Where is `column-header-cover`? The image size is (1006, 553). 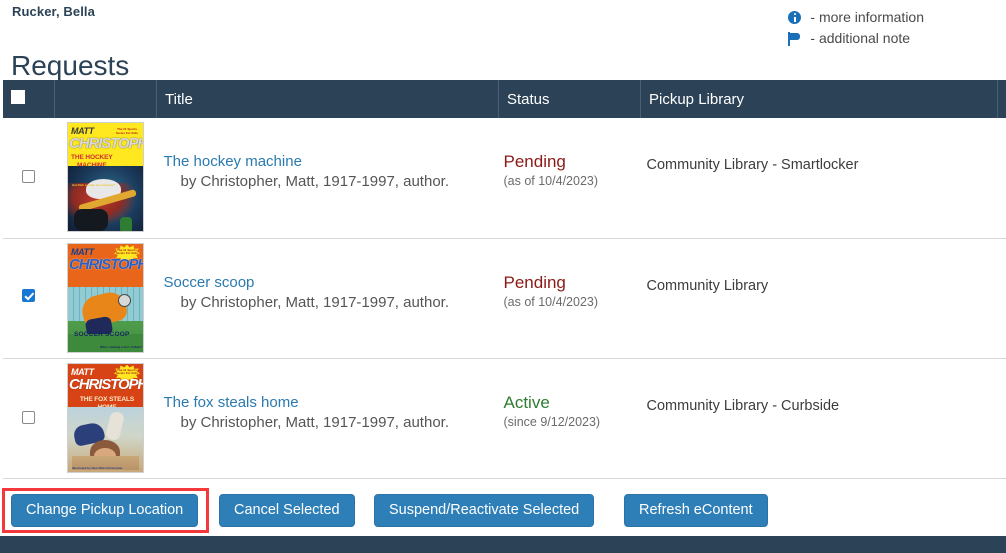
column-header-cover is located at coordinates (105, 99).